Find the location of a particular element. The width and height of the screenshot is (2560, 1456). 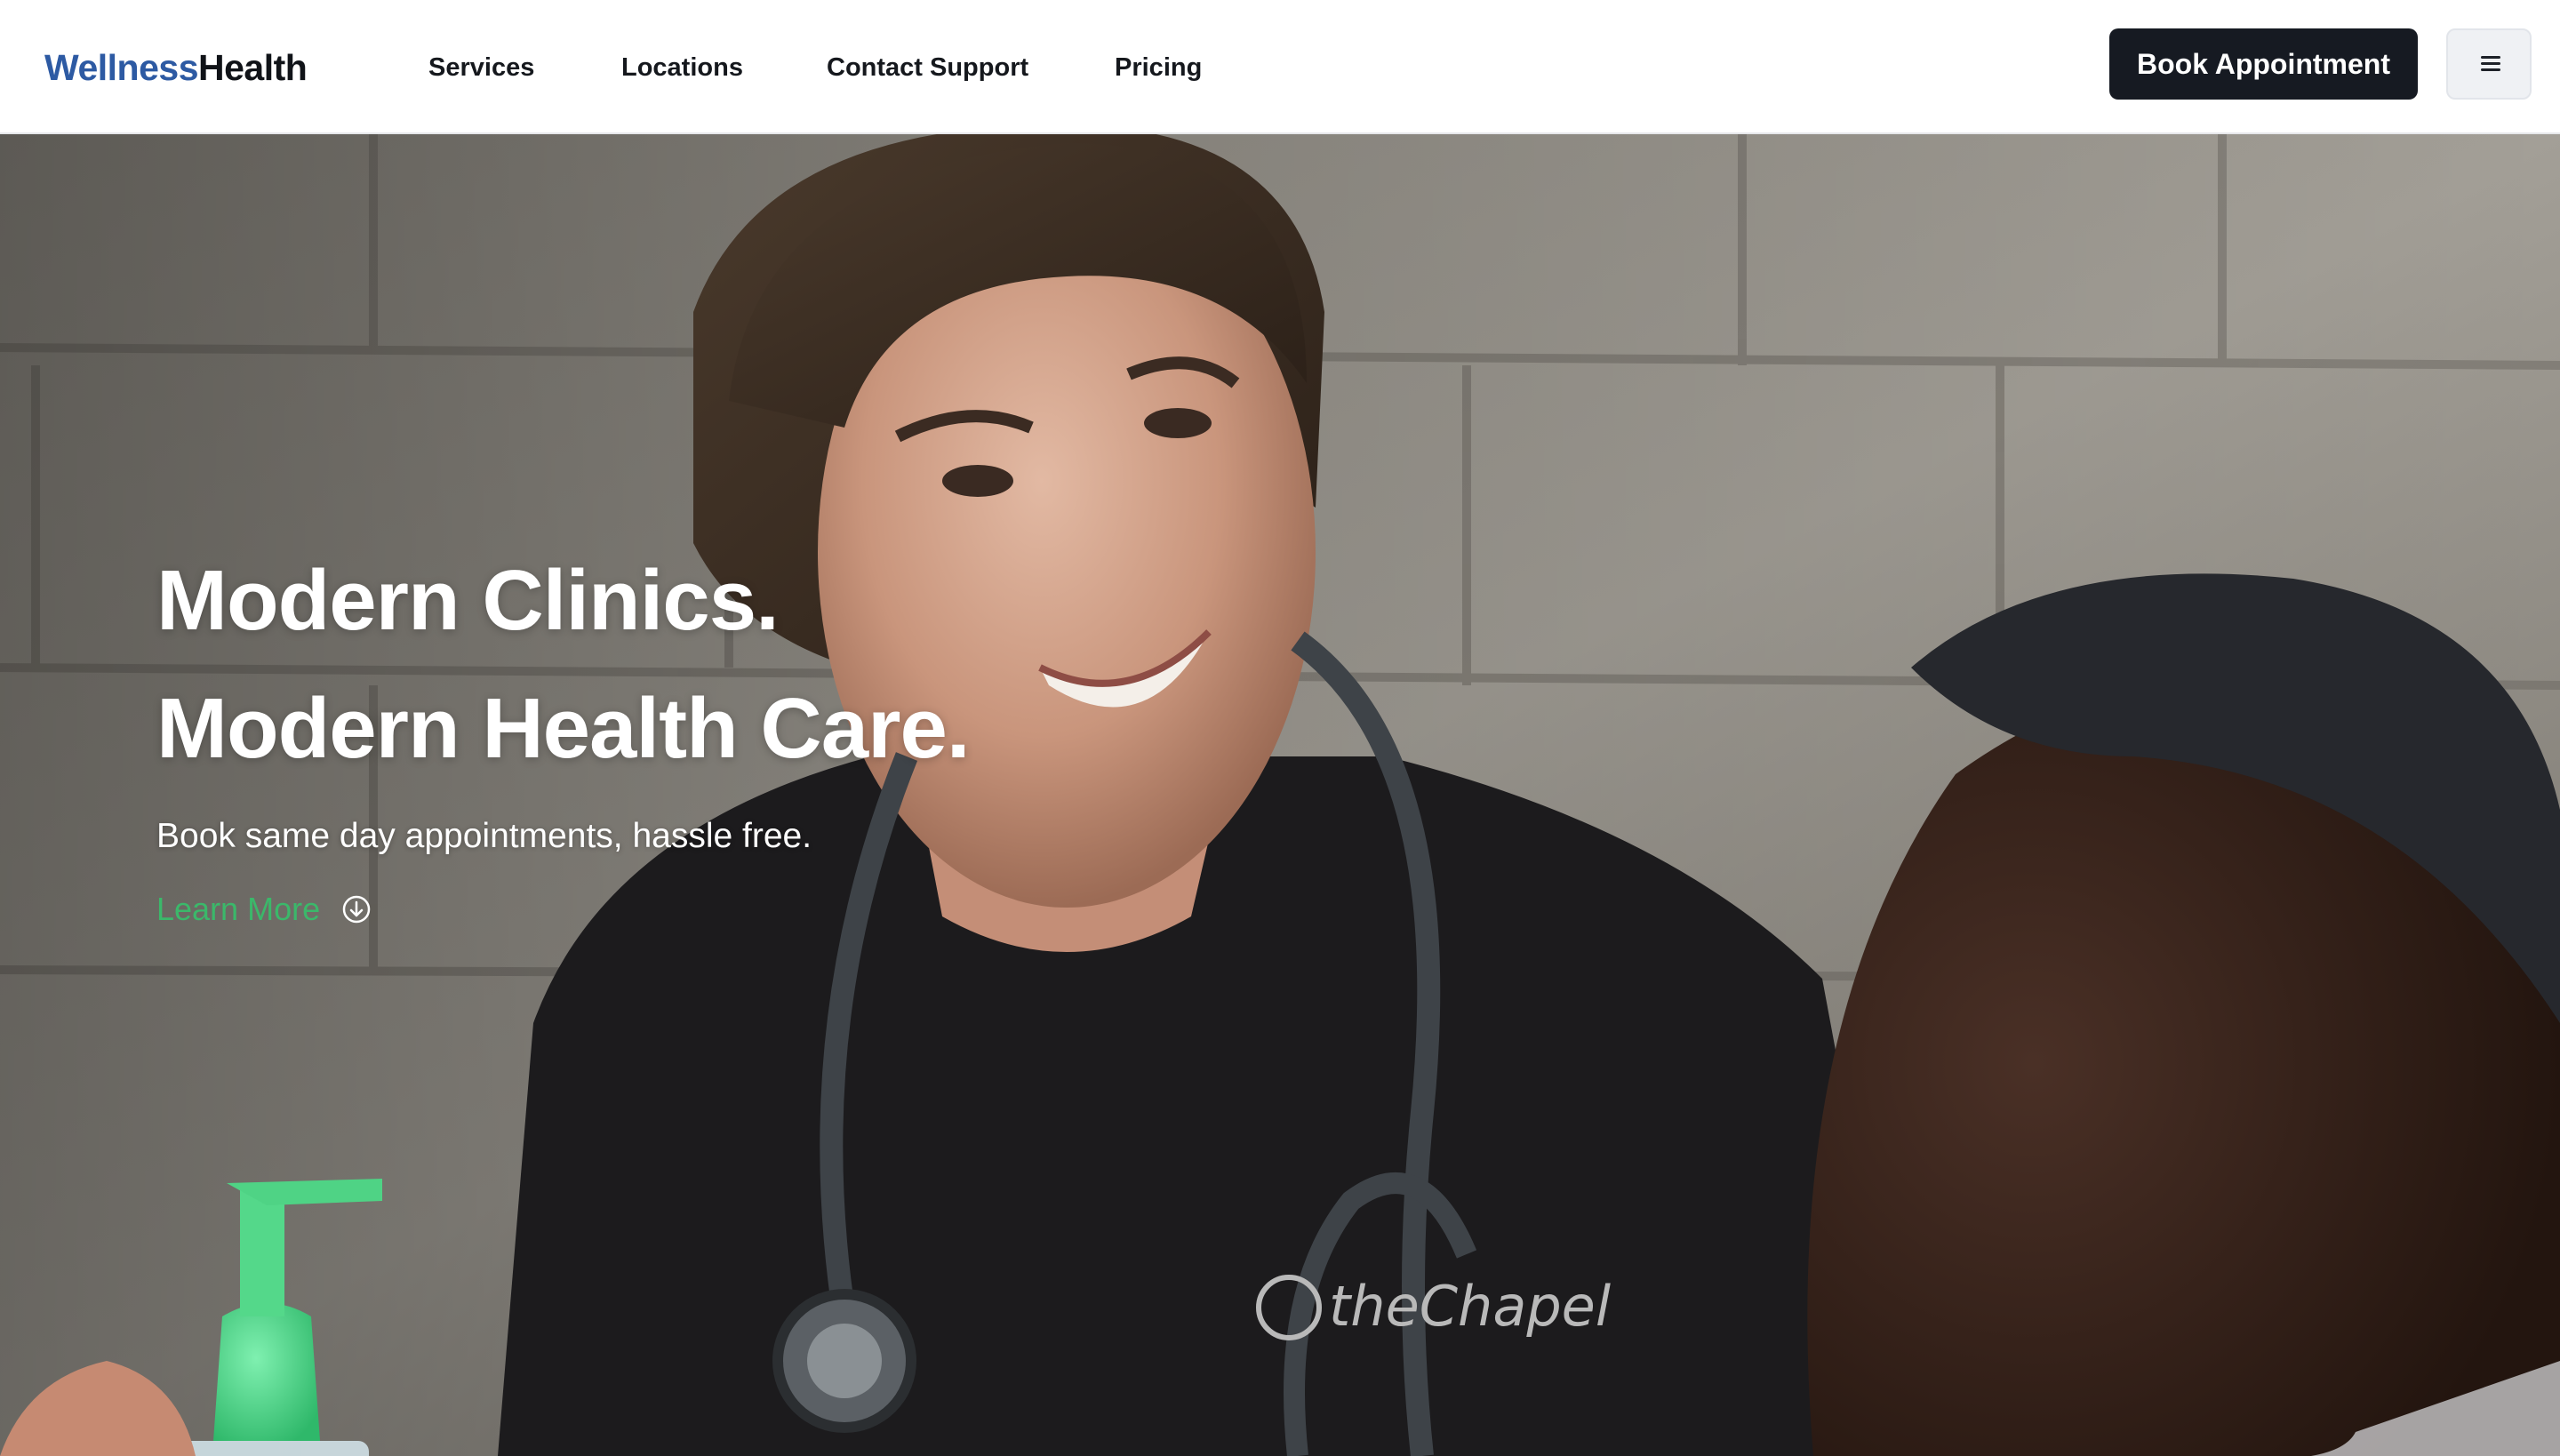

nav-link-pricing: Pricing is located at coordinates (1158, 67).